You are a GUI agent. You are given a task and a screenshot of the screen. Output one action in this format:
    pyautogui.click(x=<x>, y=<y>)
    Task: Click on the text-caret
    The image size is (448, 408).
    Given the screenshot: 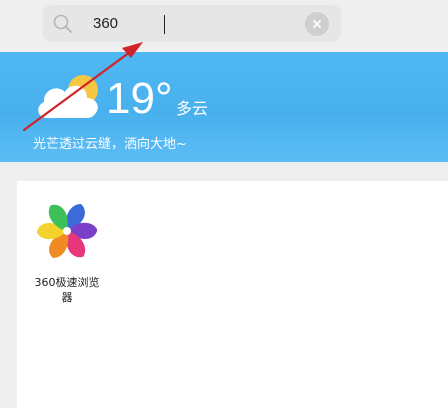 What is the action you would take?
    pyautogui.click(x=164, y=24)
    